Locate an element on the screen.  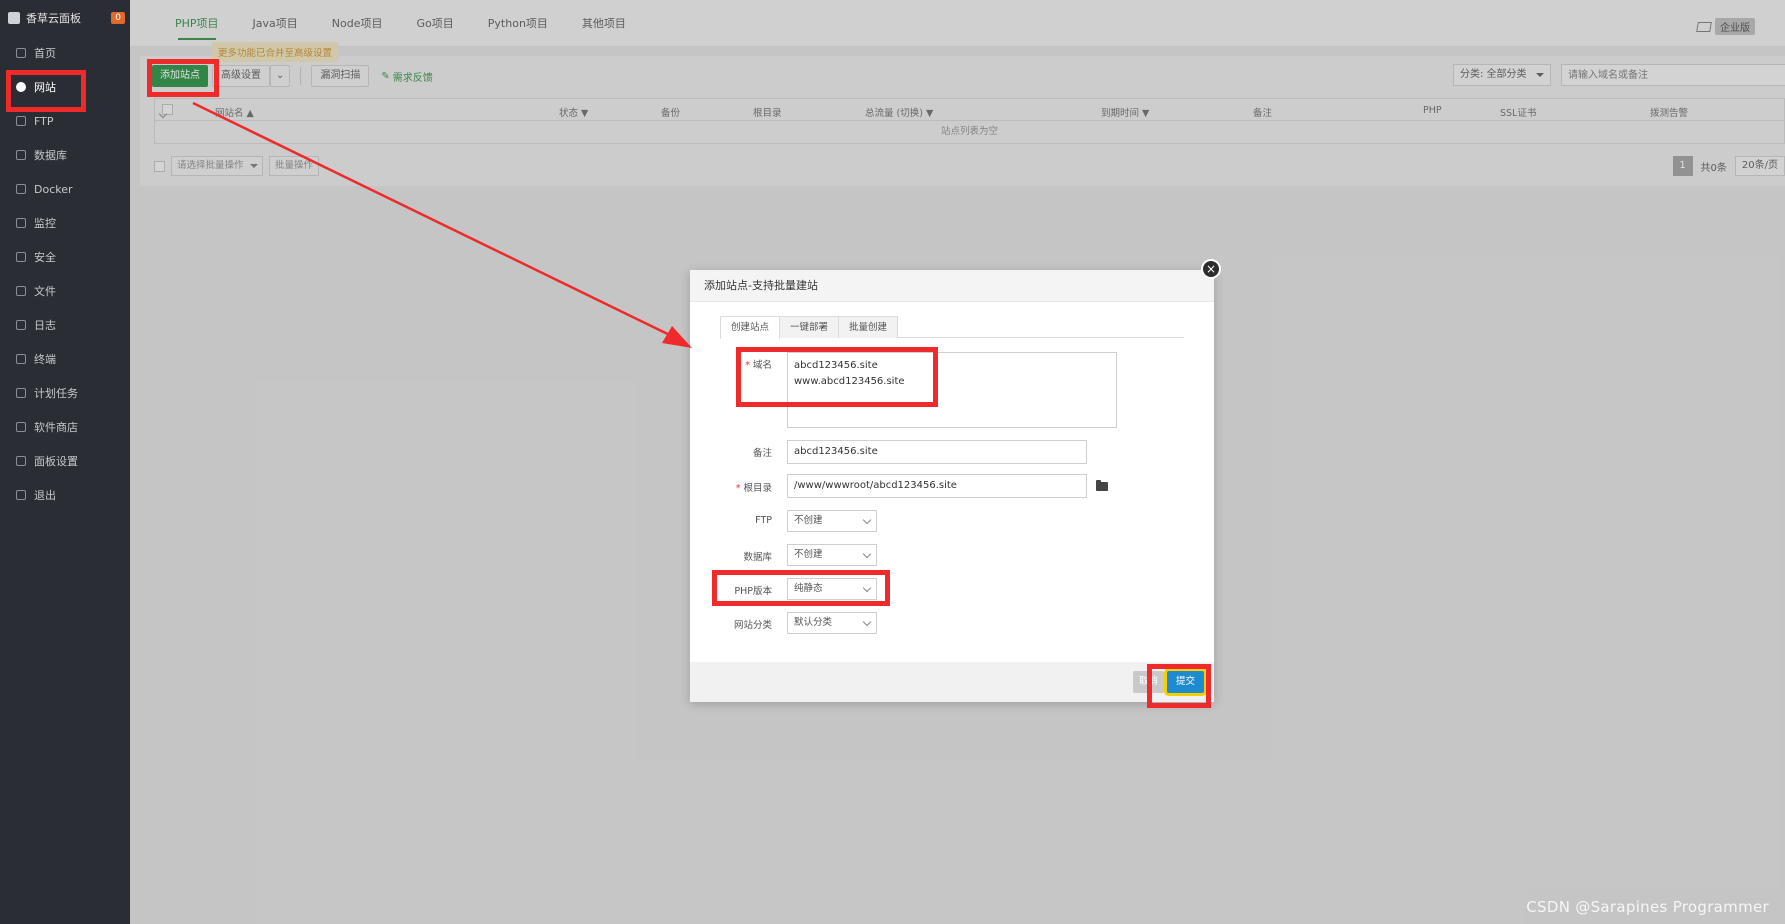
calendar-icon is located at coordinates (21, 393).